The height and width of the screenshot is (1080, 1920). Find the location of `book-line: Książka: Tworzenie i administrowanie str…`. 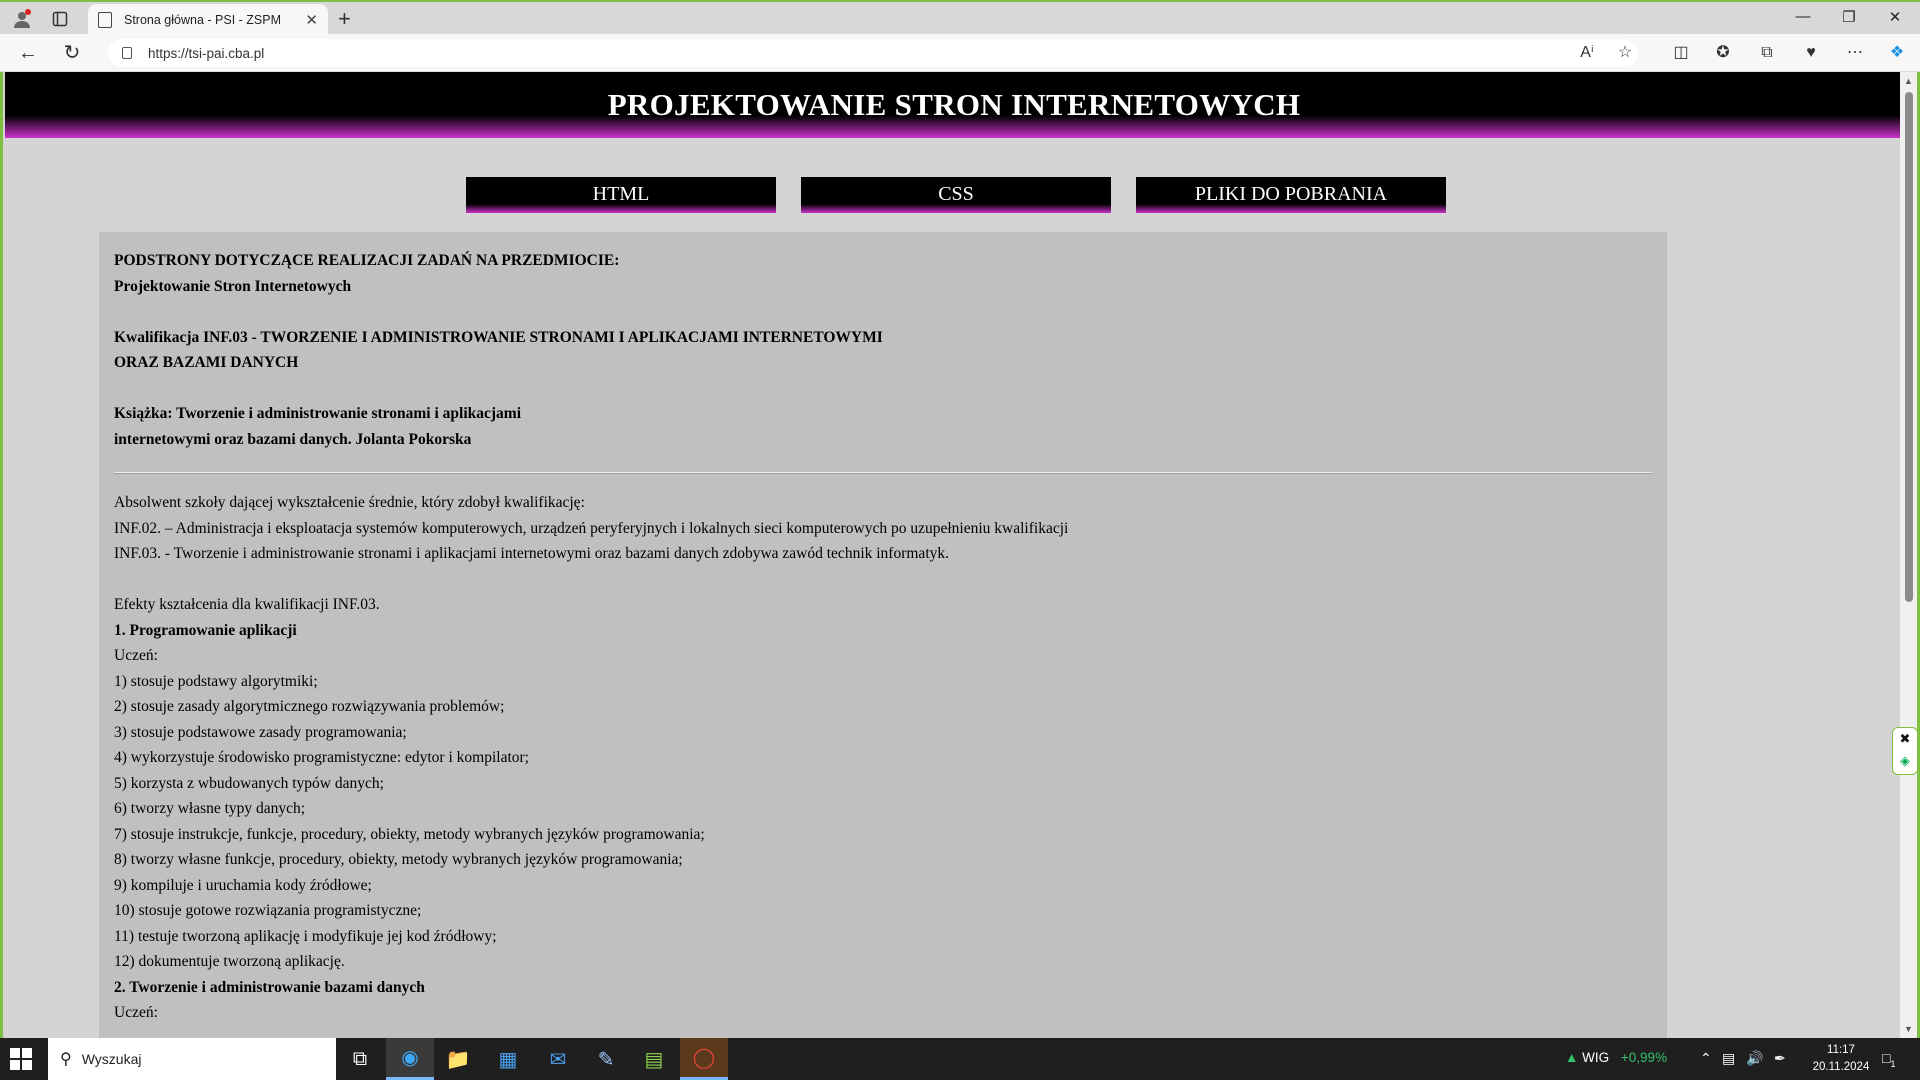

book-line: Książka: Tworzenie i administrowanie str… is located at coordinates (318, 413).